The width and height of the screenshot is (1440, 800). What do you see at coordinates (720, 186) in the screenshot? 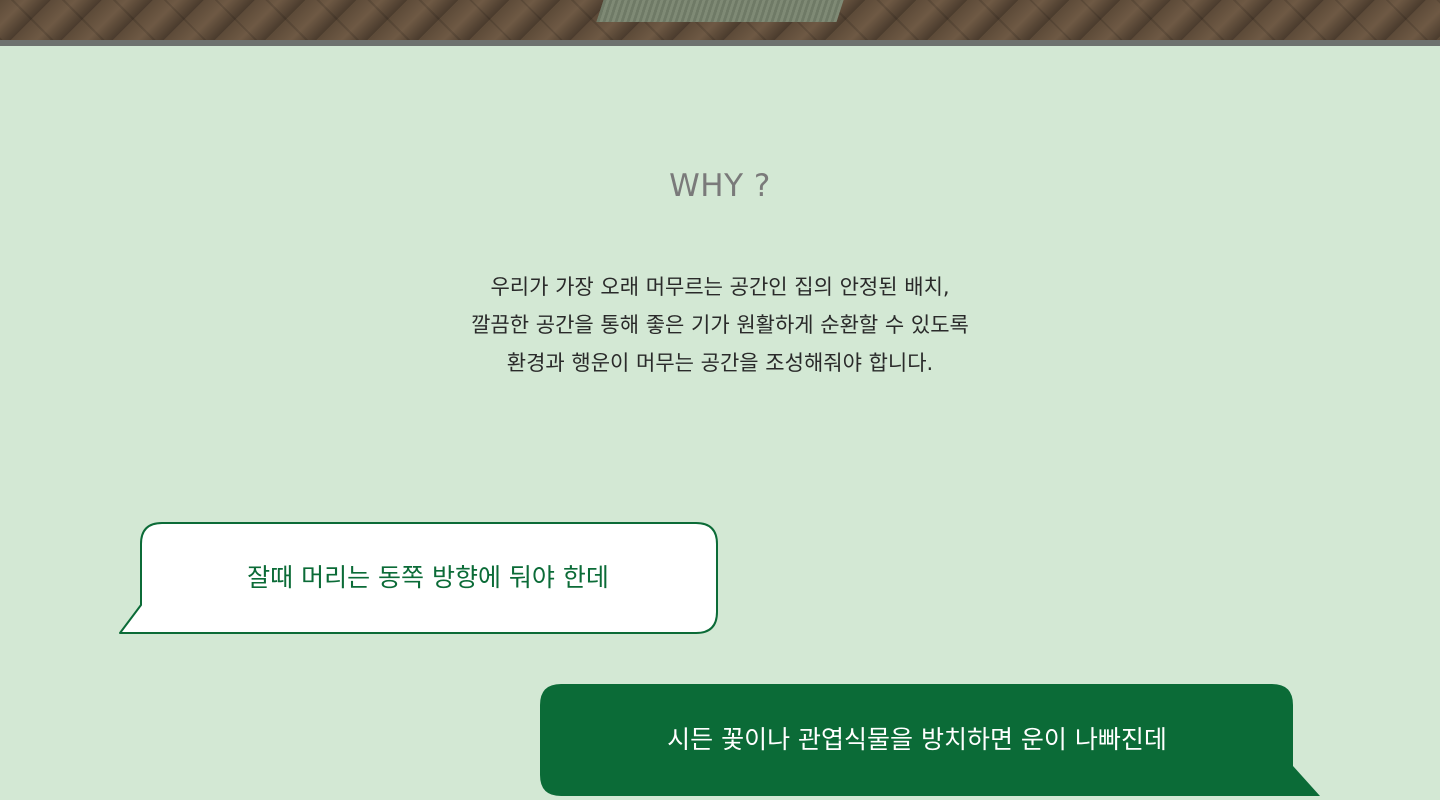
I see `section-title: WHY ?` at bounding box center [720, 186].